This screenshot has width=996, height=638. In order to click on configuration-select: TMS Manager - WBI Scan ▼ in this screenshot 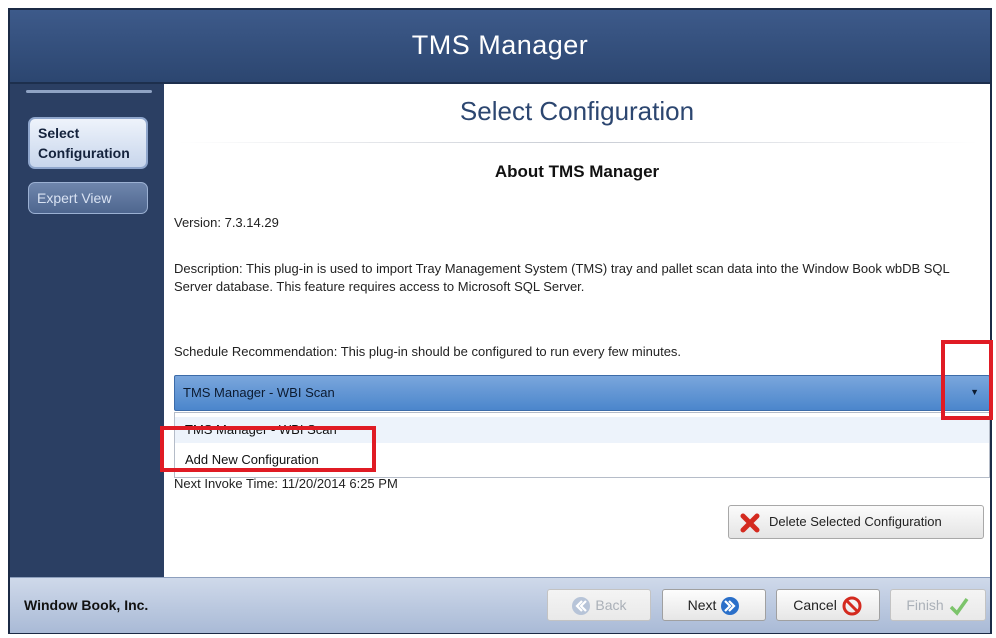, I will do `click(582, 393)`.